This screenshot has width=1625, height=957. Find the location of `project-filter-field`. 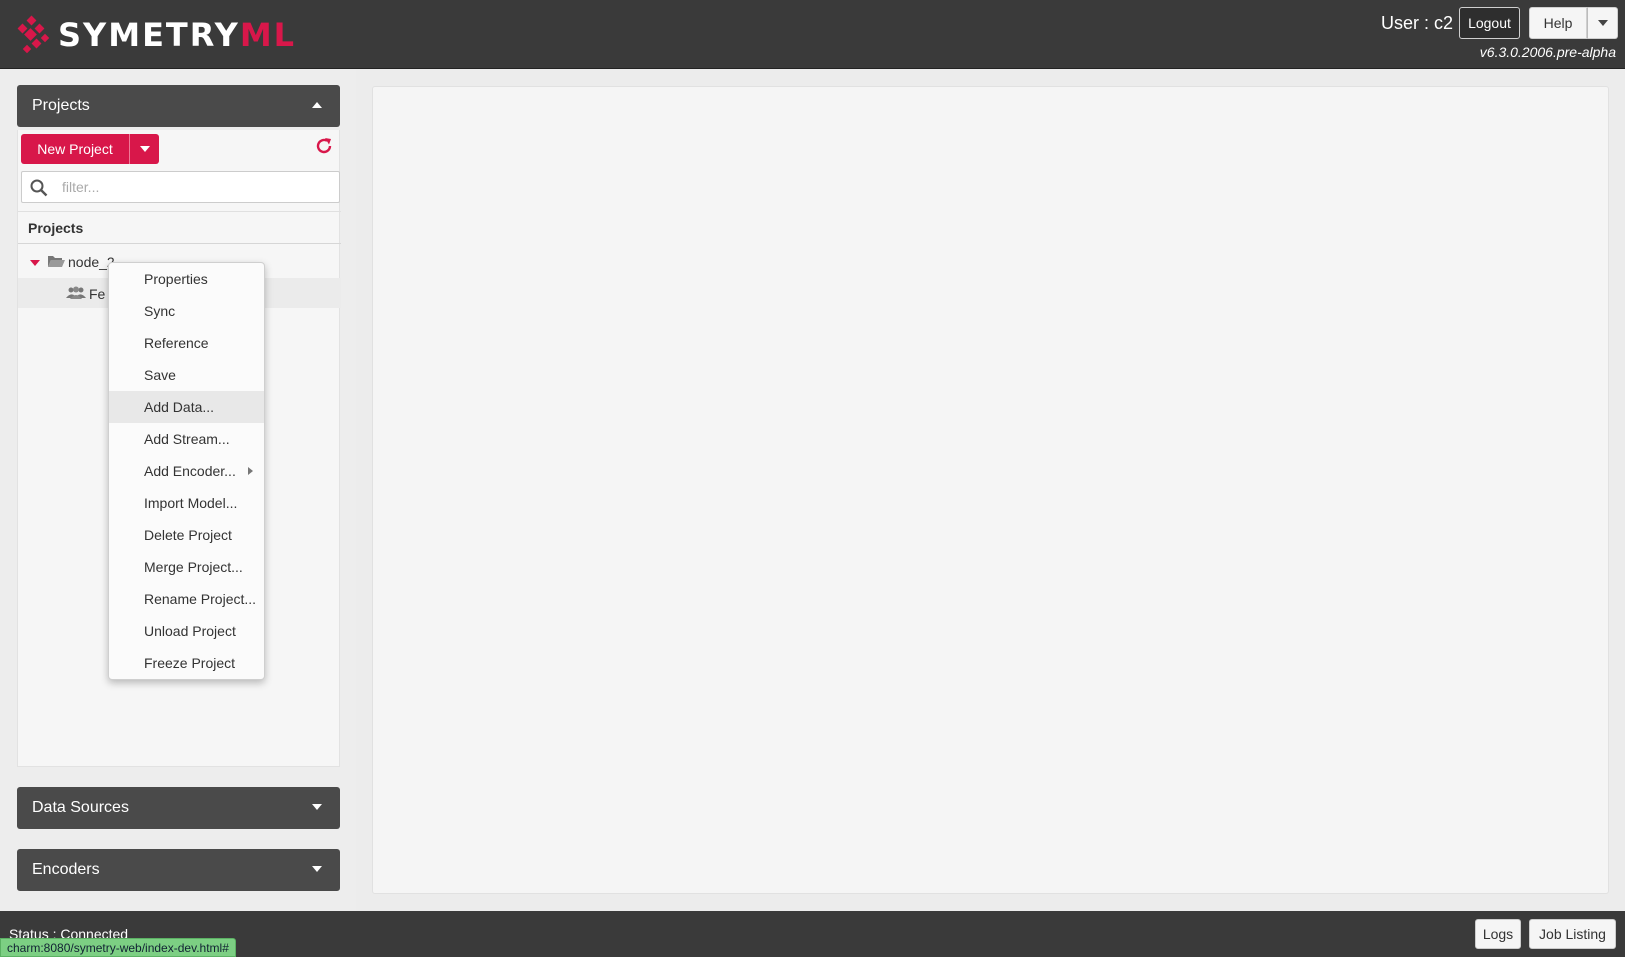

project-filter-field is located at coordinates (180, 187).